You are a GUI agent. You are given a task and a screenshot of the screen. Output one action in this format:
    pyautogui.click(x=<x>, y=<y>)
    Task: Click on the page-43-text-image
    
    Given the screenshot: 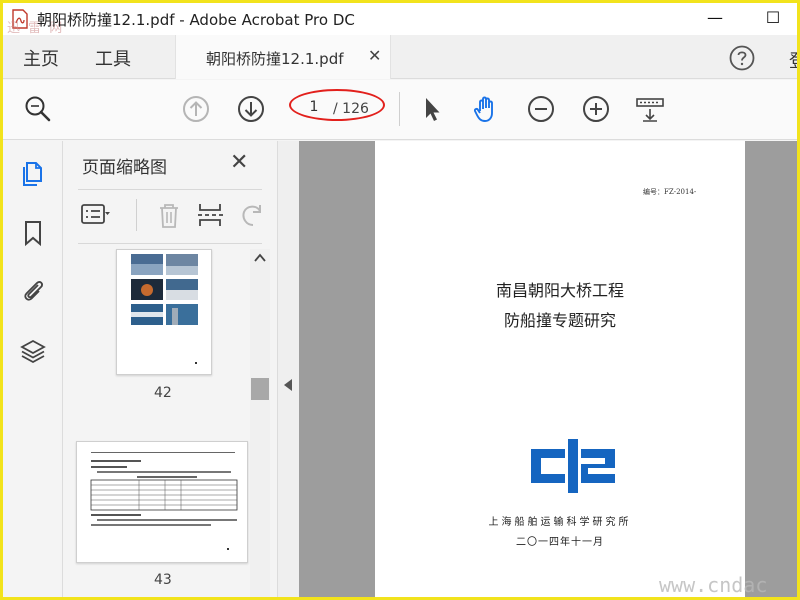 What is the action you would take?
    pyautogui.click(x=164, y=501)
    